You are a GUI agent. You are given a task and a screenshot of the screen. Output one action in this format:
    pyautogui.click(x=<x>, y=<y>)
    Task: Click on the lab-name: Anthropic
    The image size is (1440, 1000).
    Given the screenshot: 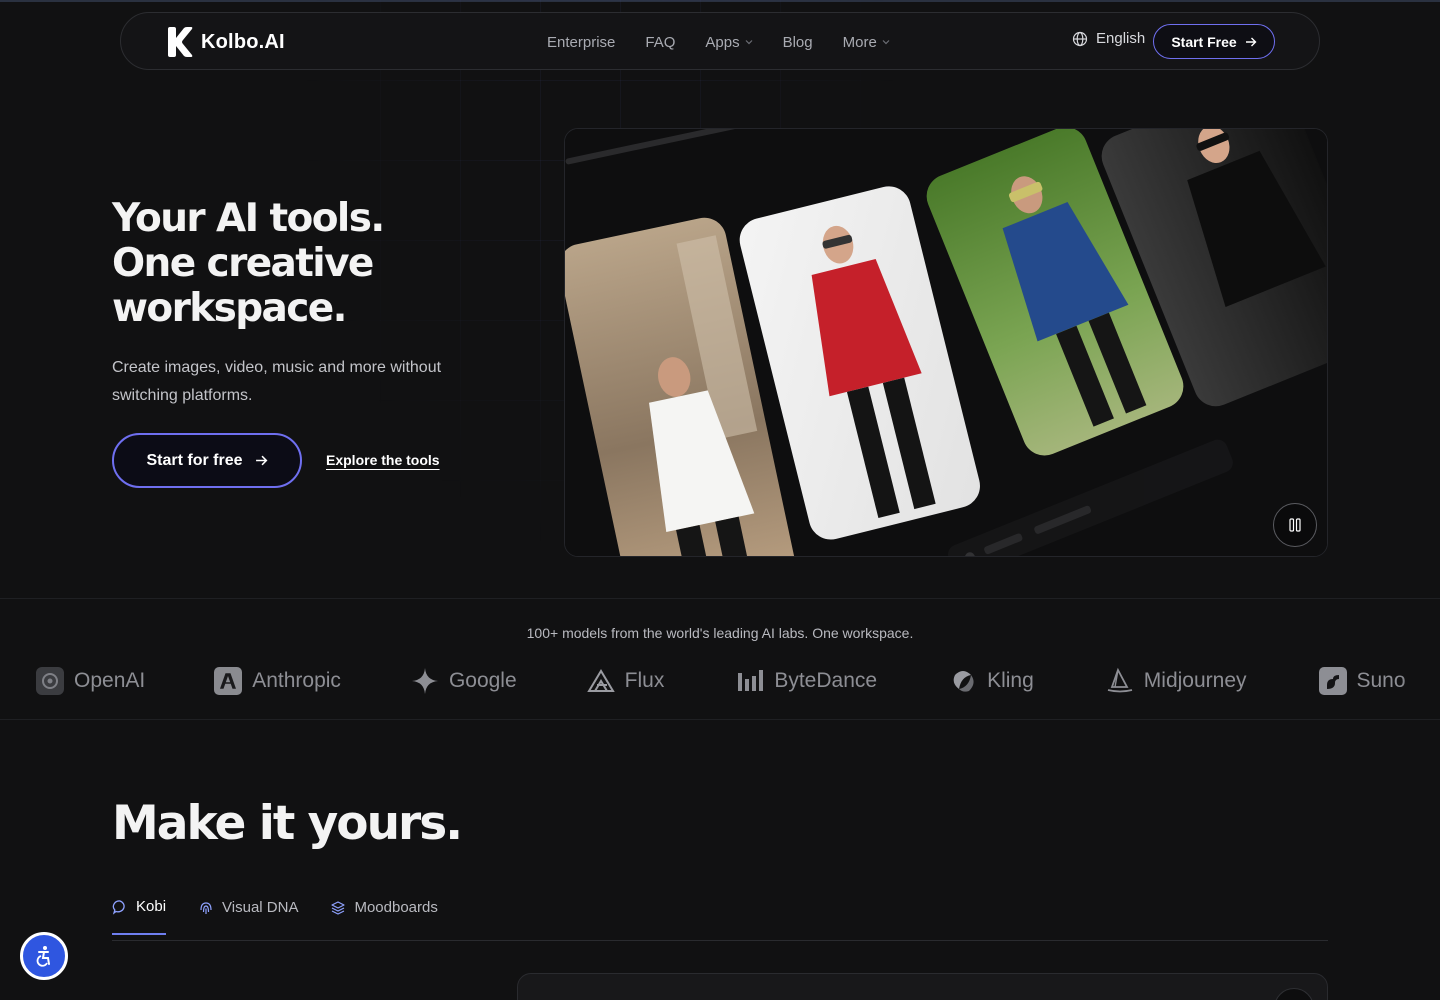 What is the action you would take?
    pyautogui.click(x=296, y=680)
    